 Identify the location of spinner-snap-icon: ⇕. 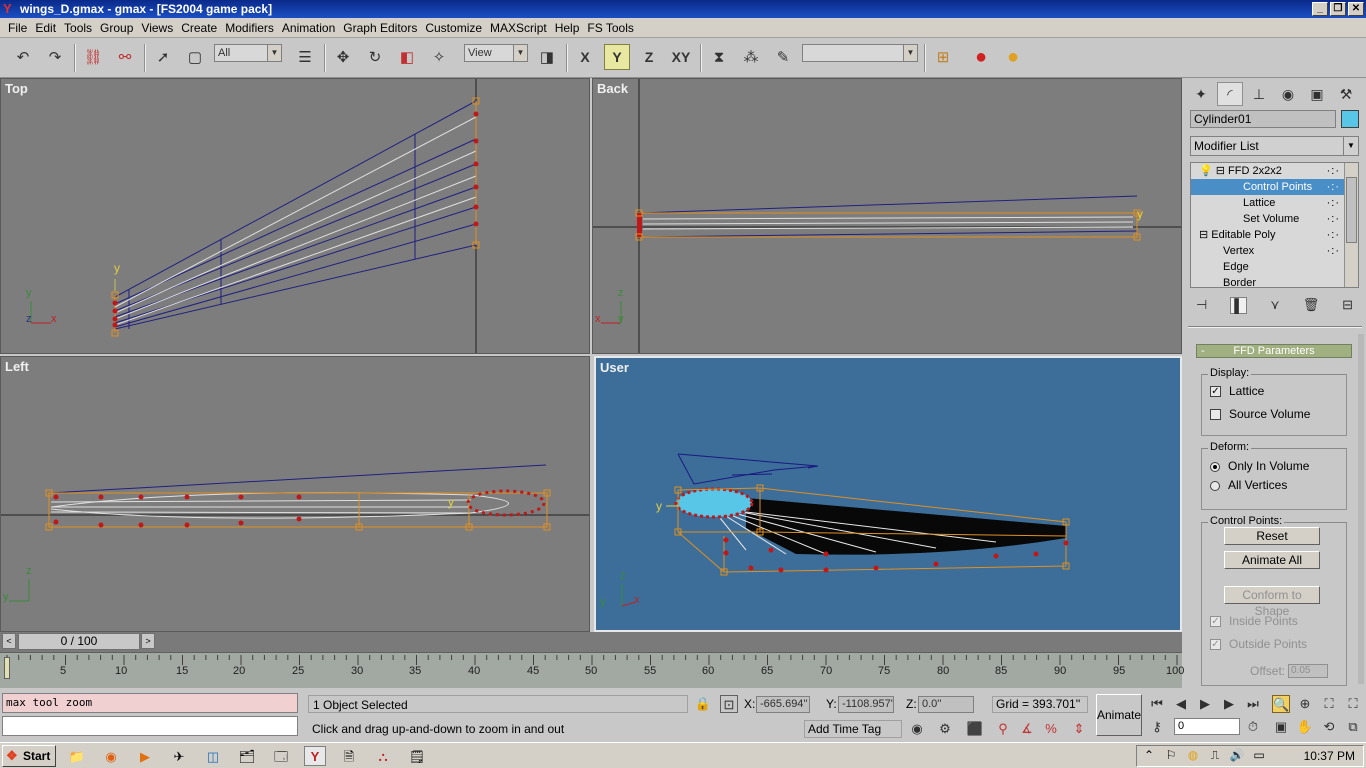
(1079, 729).